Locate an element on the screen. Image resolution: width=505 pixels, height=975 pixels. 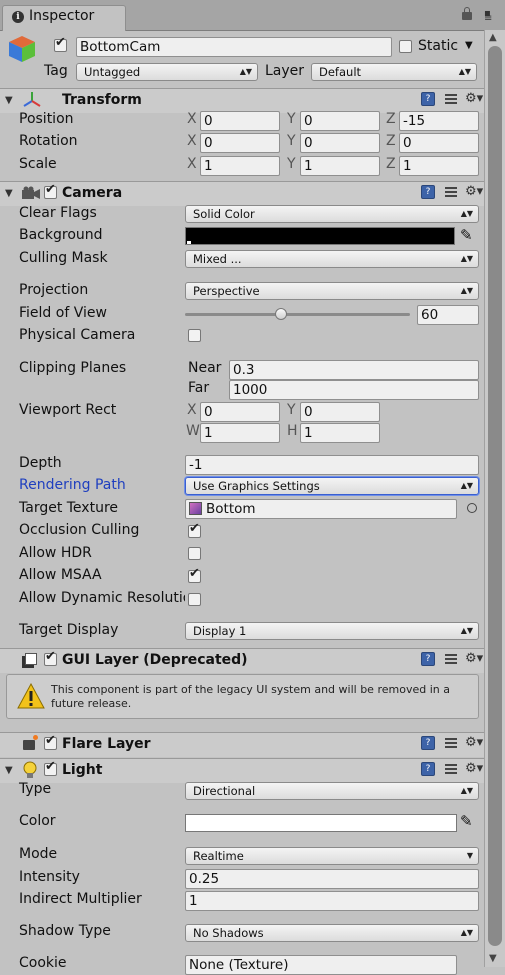
viewport-x-field: 0 is located at coordinates (240, 412).